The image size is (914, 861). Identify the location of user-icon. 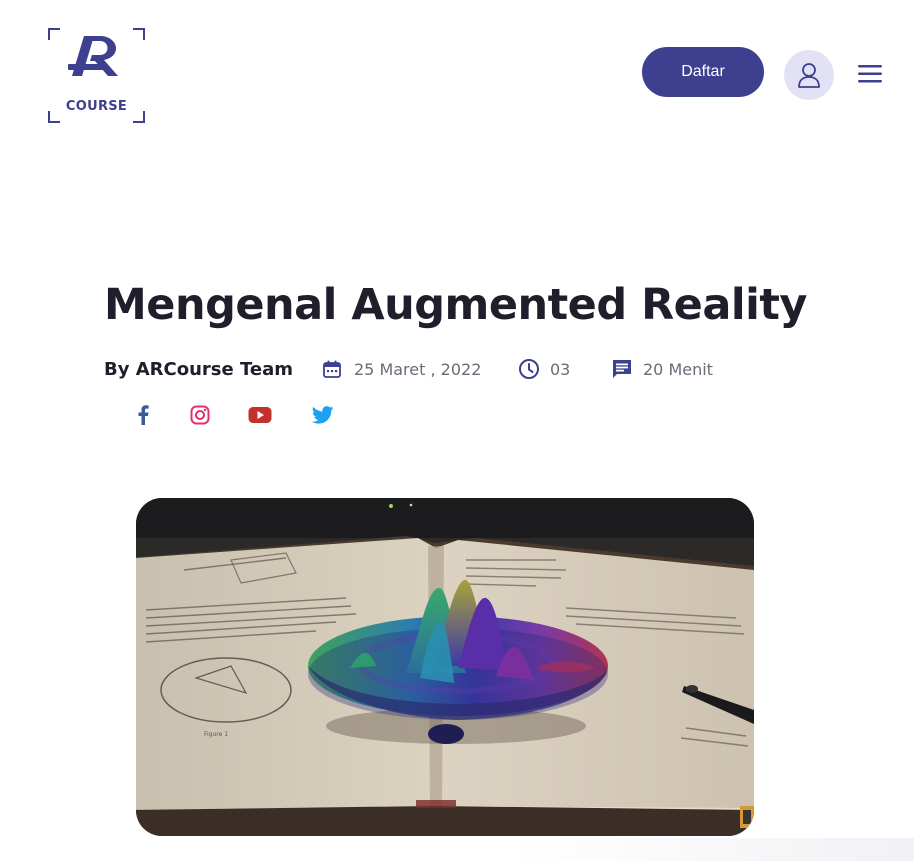
(809, 75).